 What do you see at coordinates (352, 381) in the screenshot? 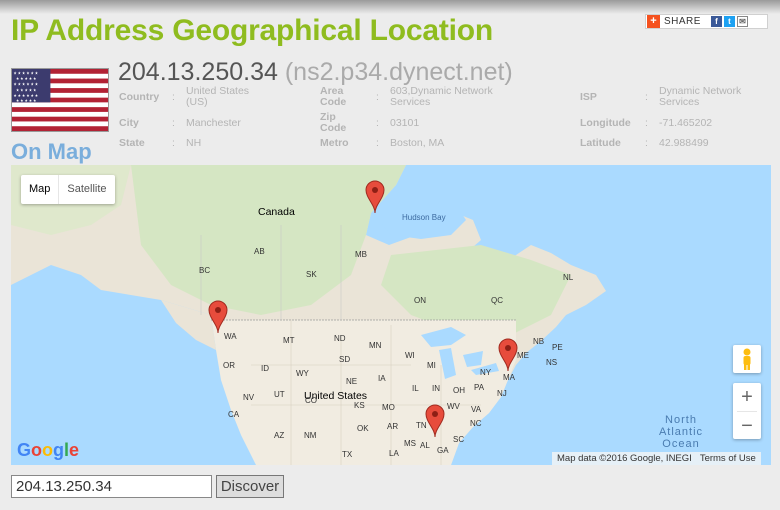
I see `map-label-ne: NE` at bounding box center [352, 381].